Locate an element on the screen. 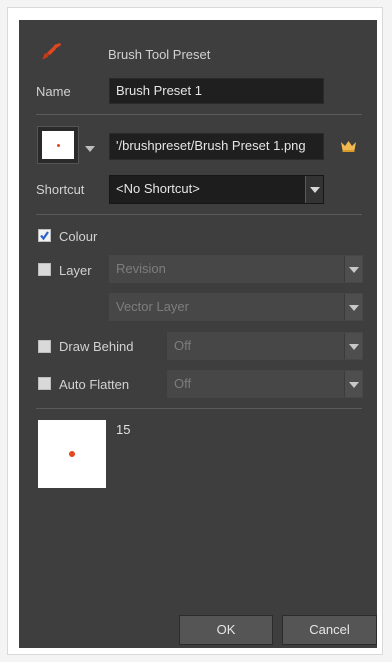 This screenshot has height=662, width=392. shortcut-value: <No Shortcut> is located at coordinates (158, 188).